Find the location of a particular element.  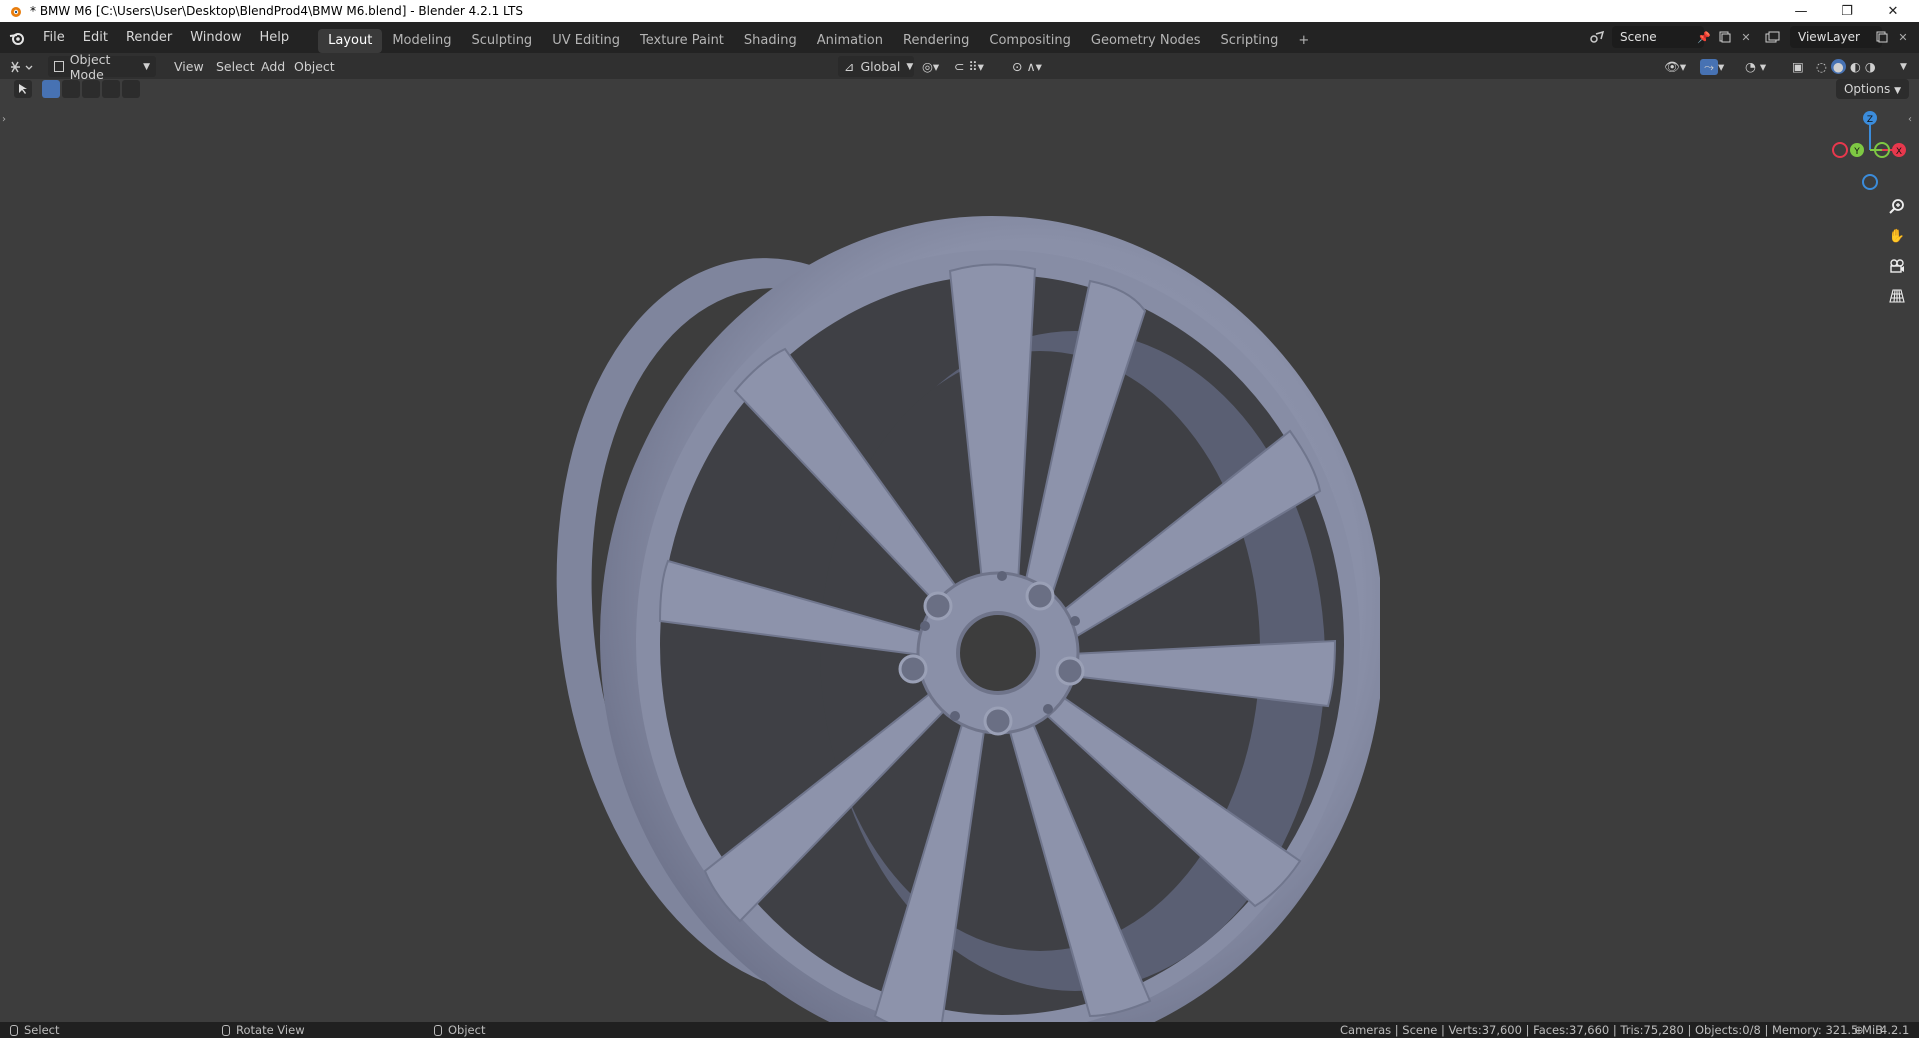

remove-scene-icon: ✕ is located at coordinates (1746, 37).